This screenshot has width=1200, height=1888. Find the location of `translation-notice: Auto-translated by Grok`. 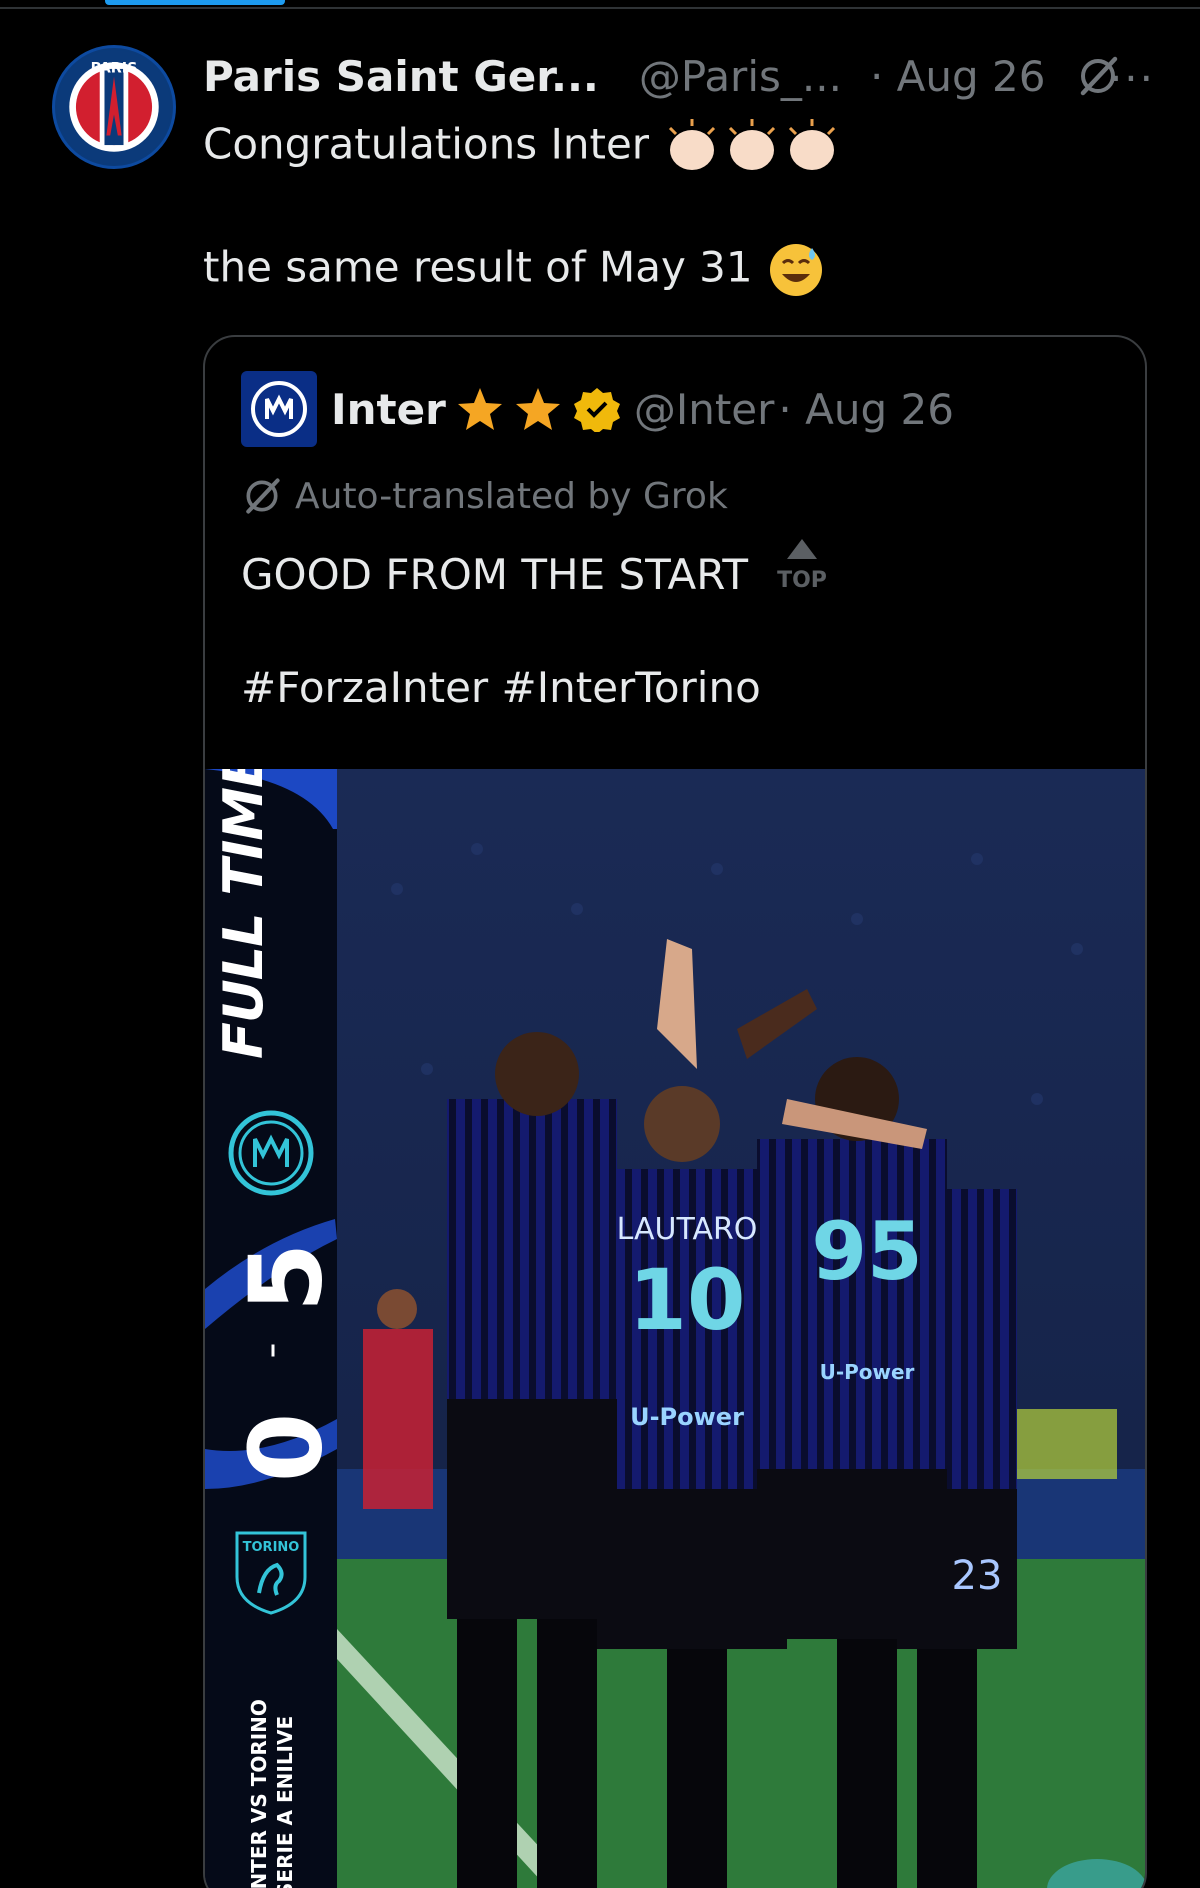

translation-notice: Auto-translated by Grok is located at coordinates (484, 496).